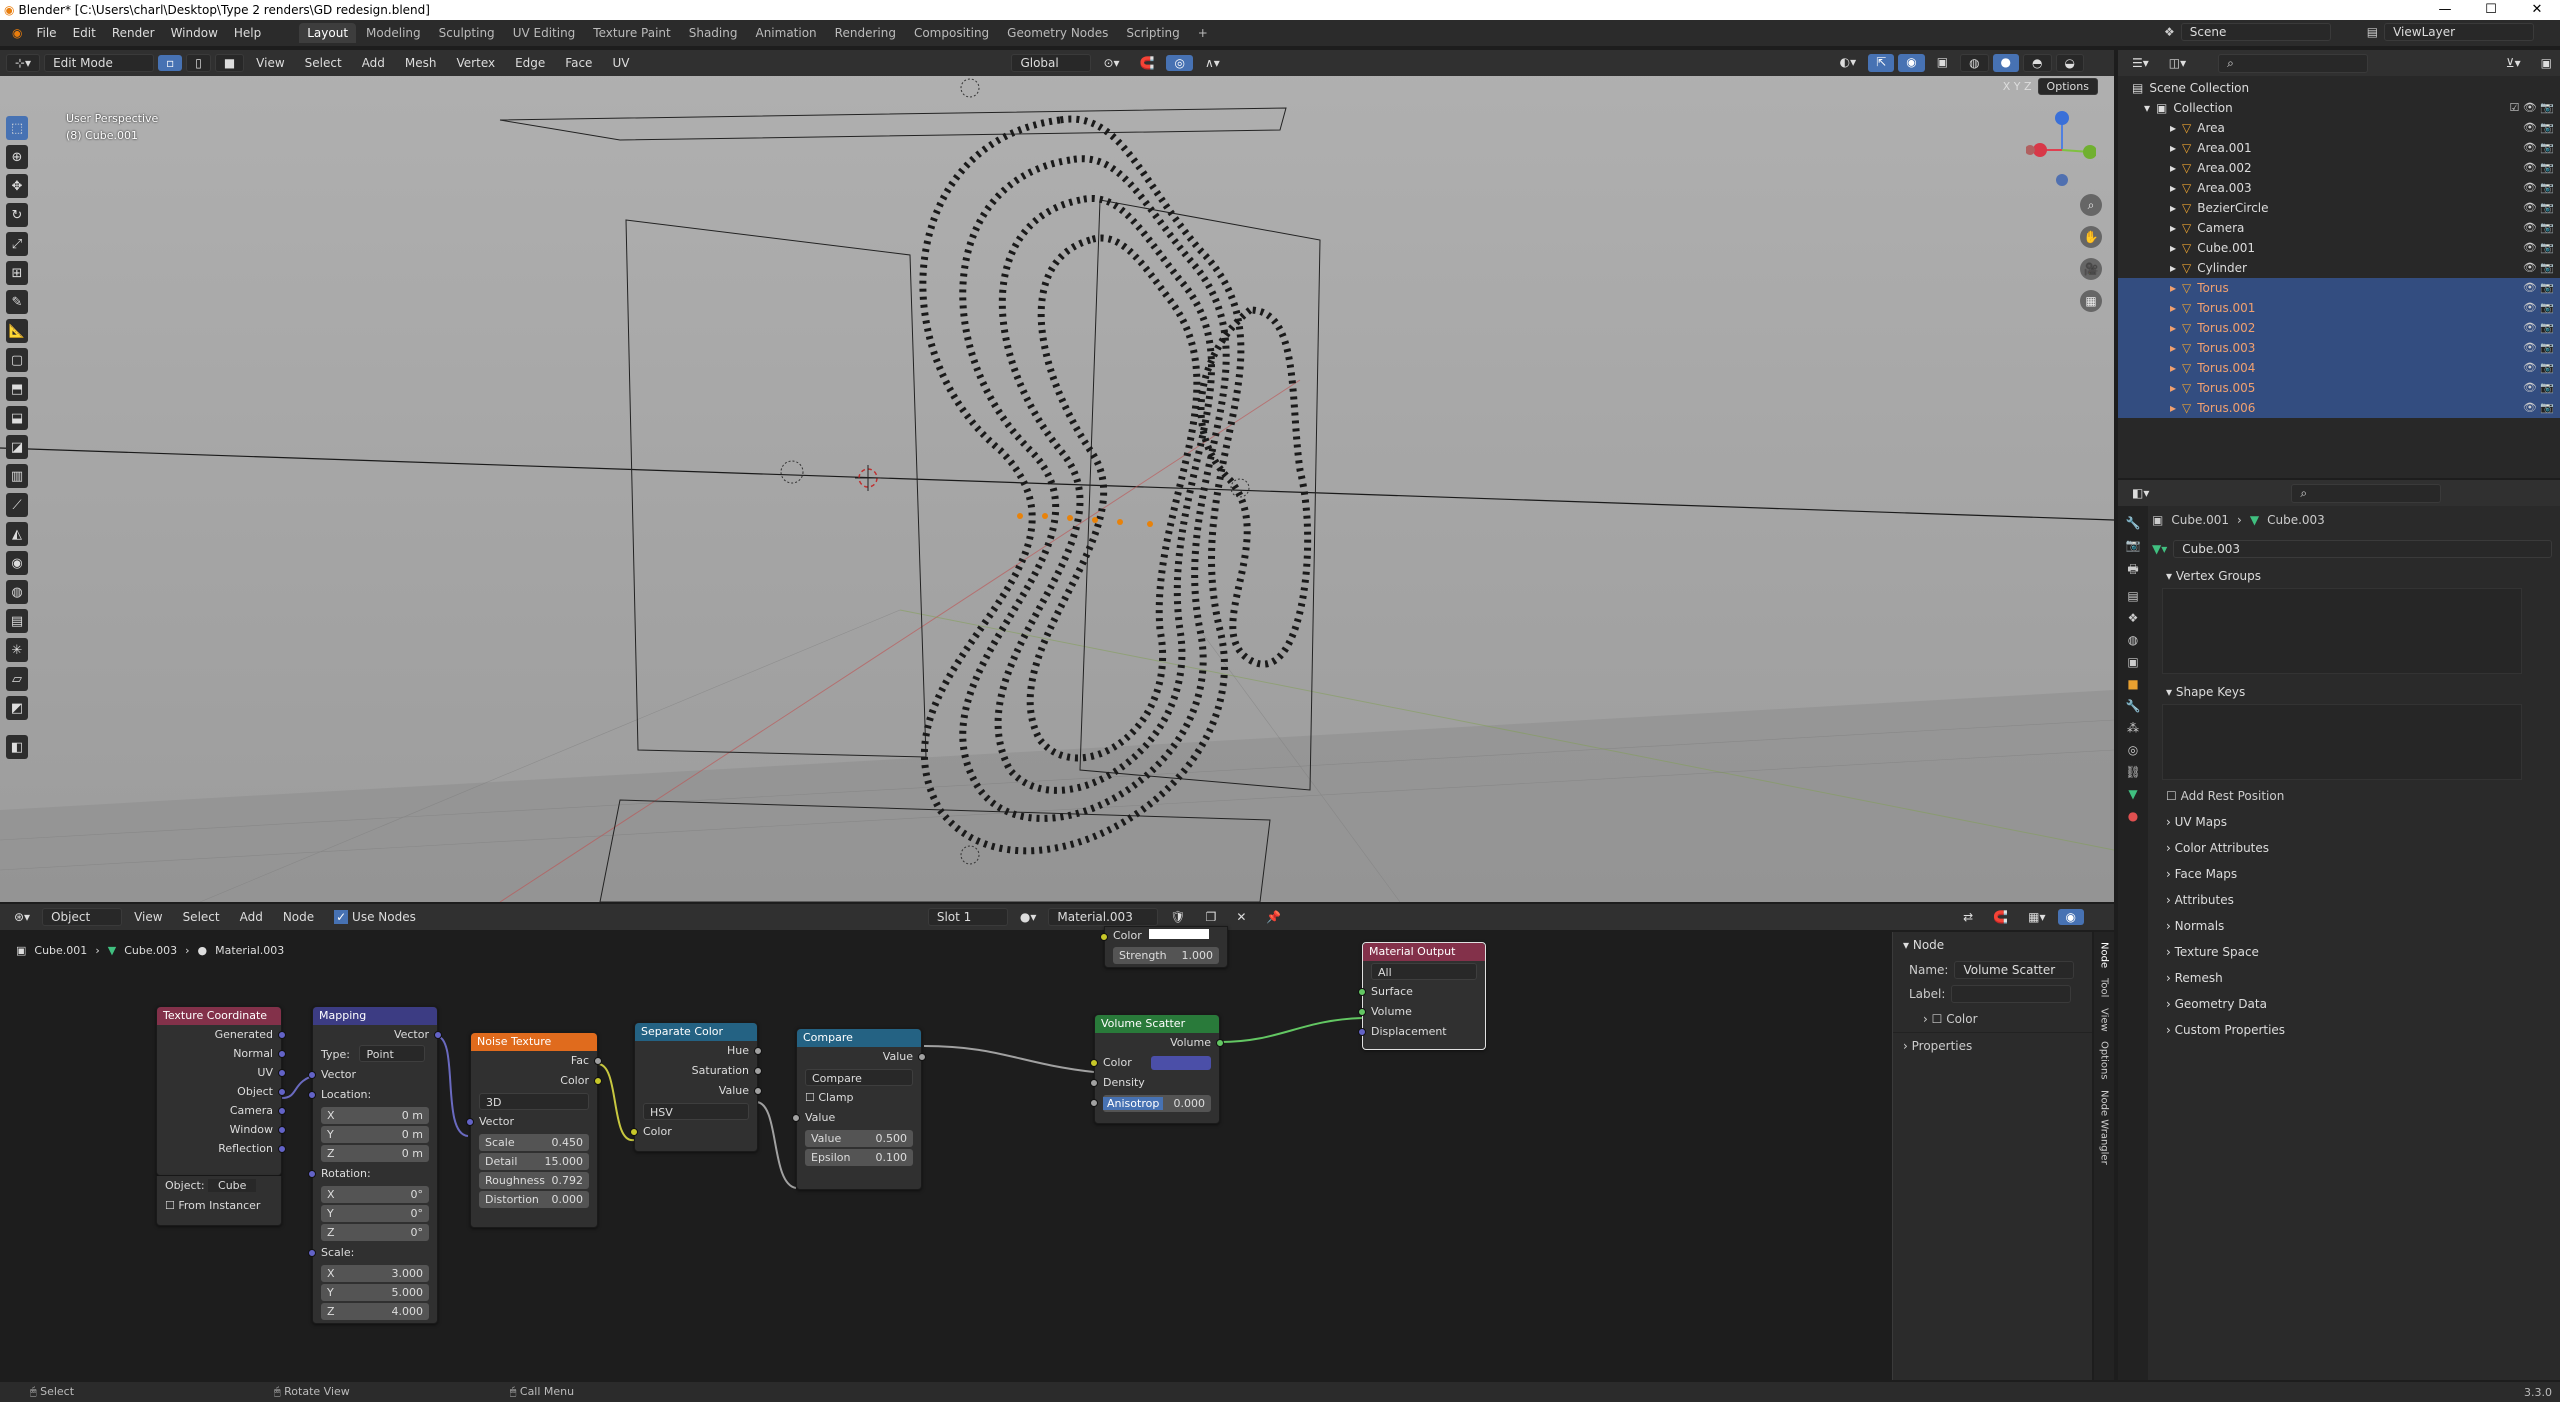 The image size is (2560, 1402). Describe the element at coordinates (247, 33) in the screenshot. I see `menu-help: Help` at that location.